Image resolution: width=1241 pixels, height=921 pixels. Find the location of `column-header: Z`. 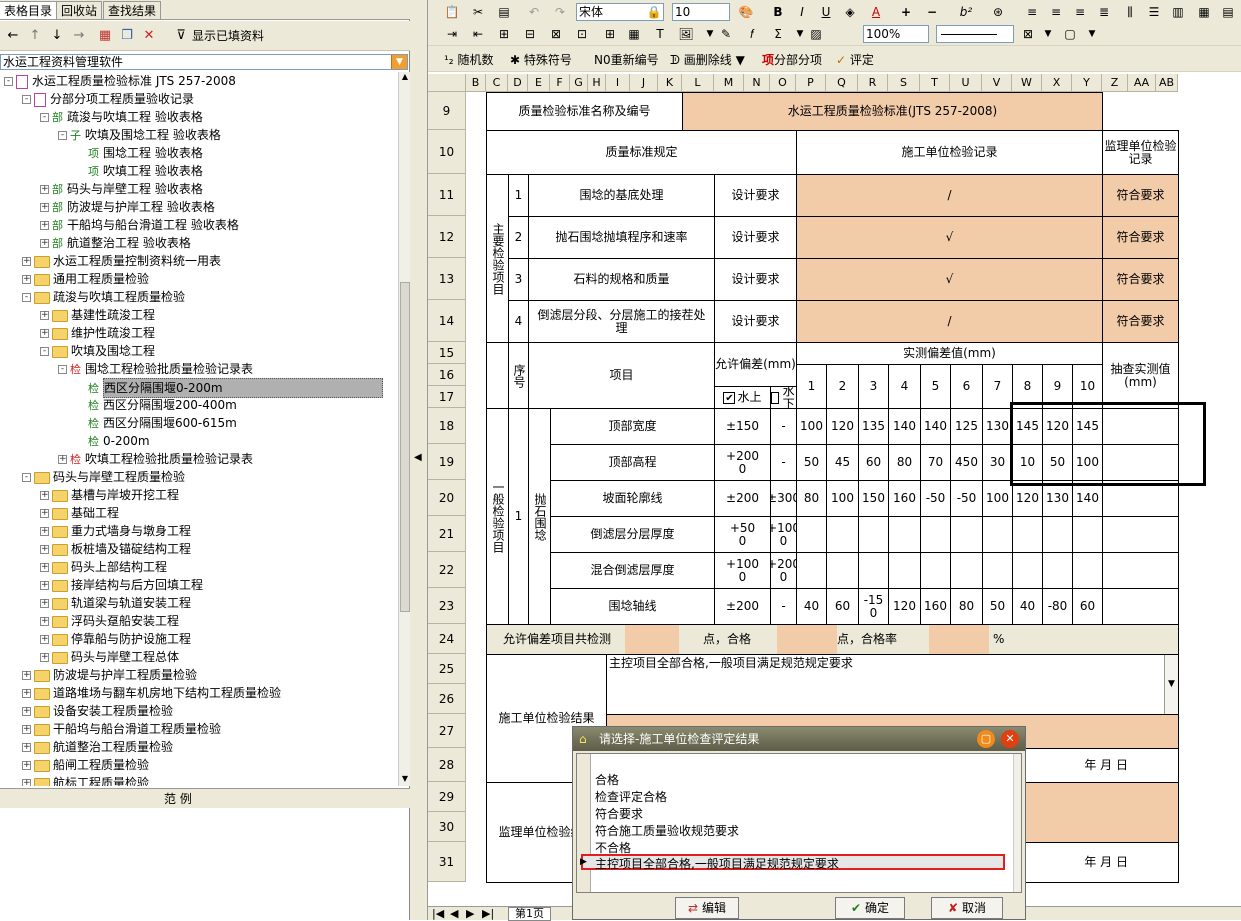

column-header: Z is located at coordinates (1115, 83).